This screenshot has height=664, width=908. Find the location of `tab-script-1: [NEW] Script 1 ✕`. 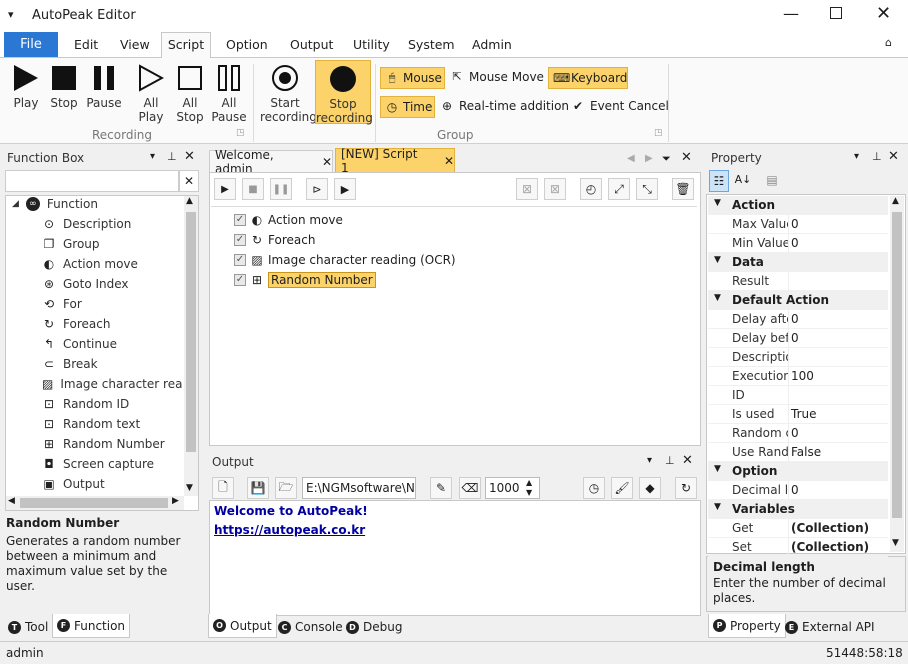

tab-script-1: [NEW] Script 1 ✕ is located at coordinates (395, 161).